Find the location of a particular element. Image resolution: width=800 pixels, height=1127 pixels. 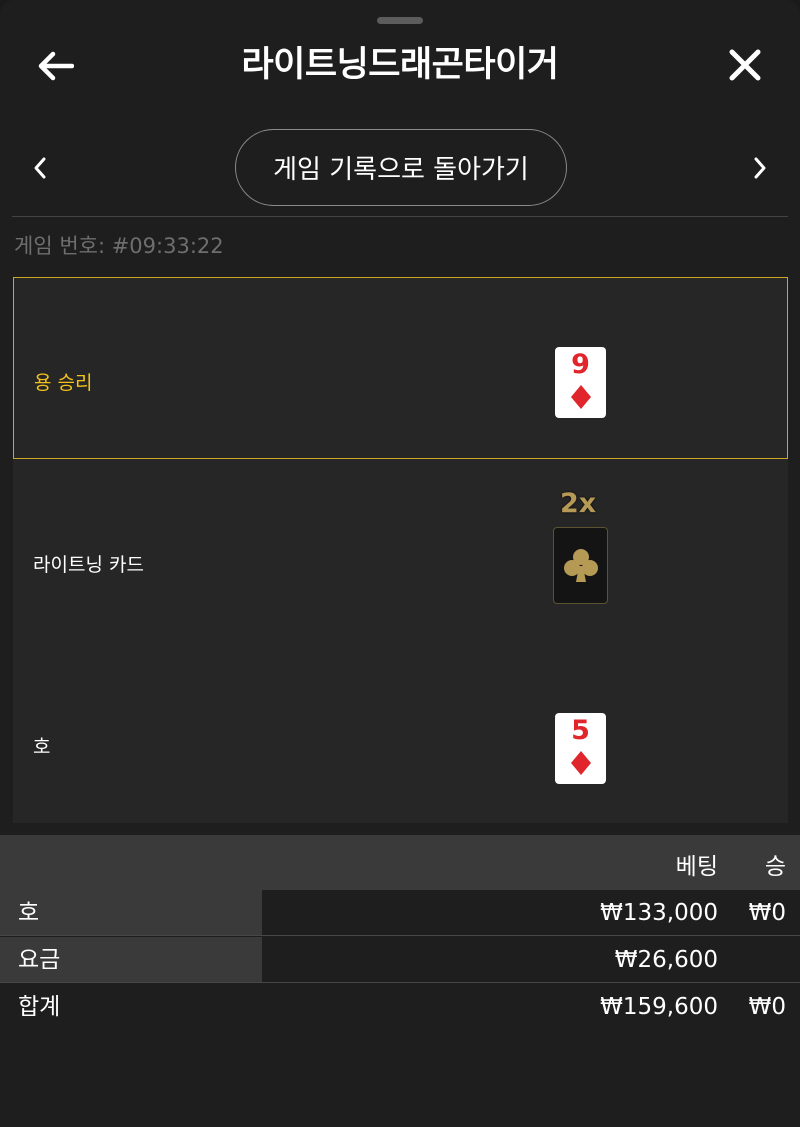

back-button is located at coordinates (56, 66).